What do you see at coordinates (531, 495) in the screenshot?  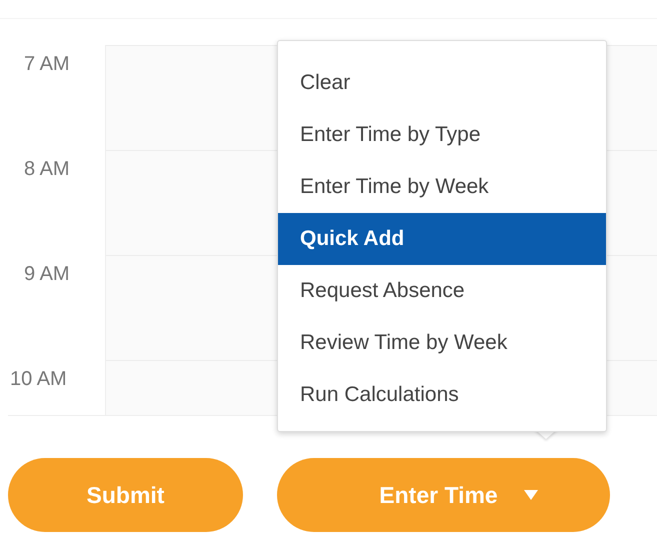 I see `caret-icon` at bounding box center [531, 495].